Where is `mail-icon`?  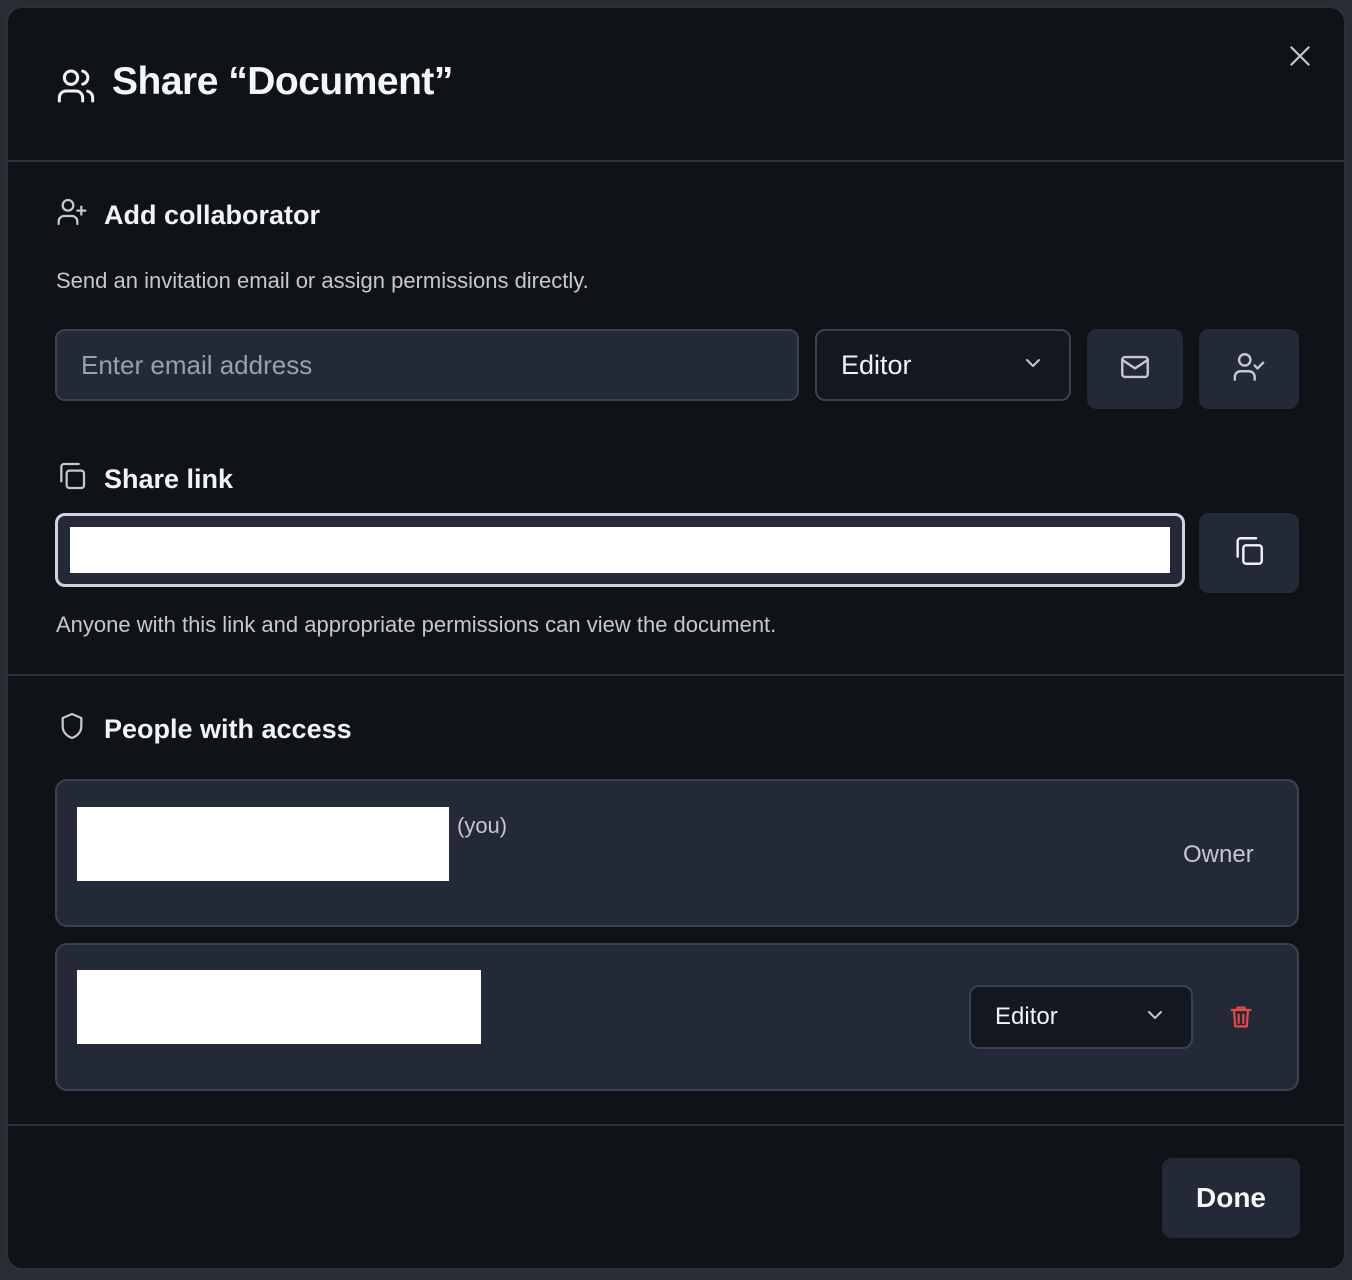 mail-icon is located at coordinates (1135, 369).